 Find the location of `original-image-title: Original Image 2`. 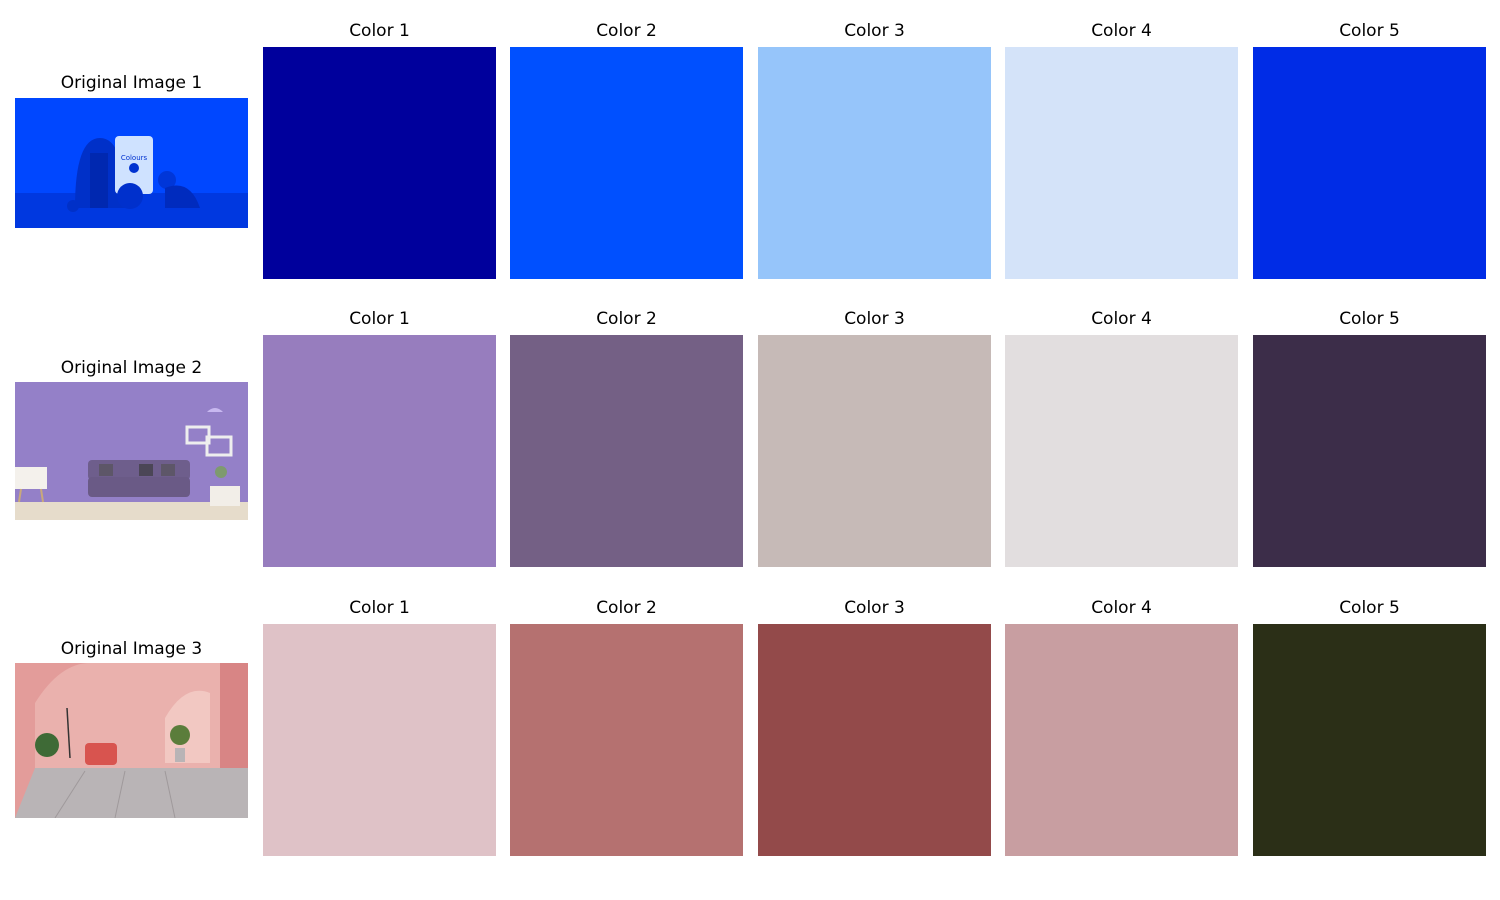

original-image-title: Original Image 2 is located at coordinates (131, 368).